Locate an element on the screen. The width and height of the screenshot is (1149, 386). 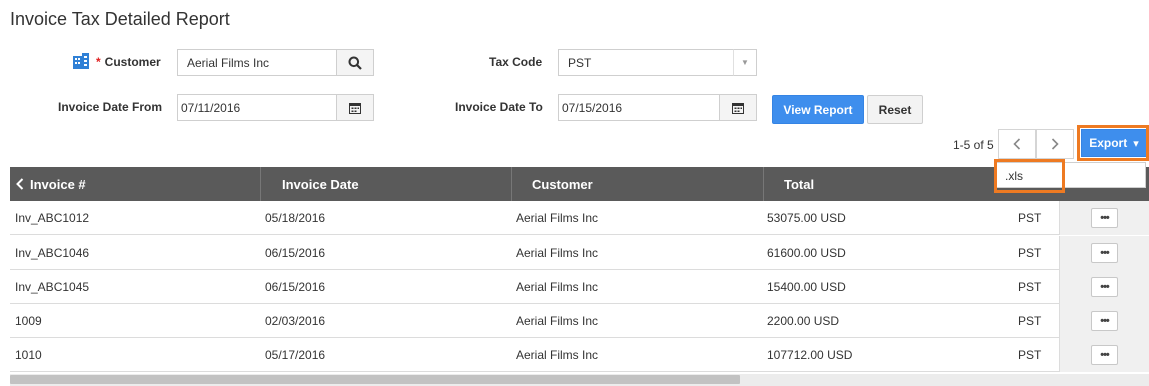
date-from-input: 07/11/2016 is located at coordinates (257, 107).